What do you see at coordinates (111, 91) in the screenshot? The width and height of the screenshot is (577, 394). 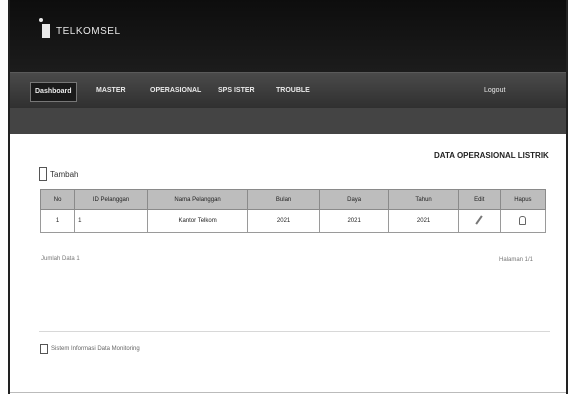 I see `nav-item-master: MASTER` at bounding box center [111, 91].